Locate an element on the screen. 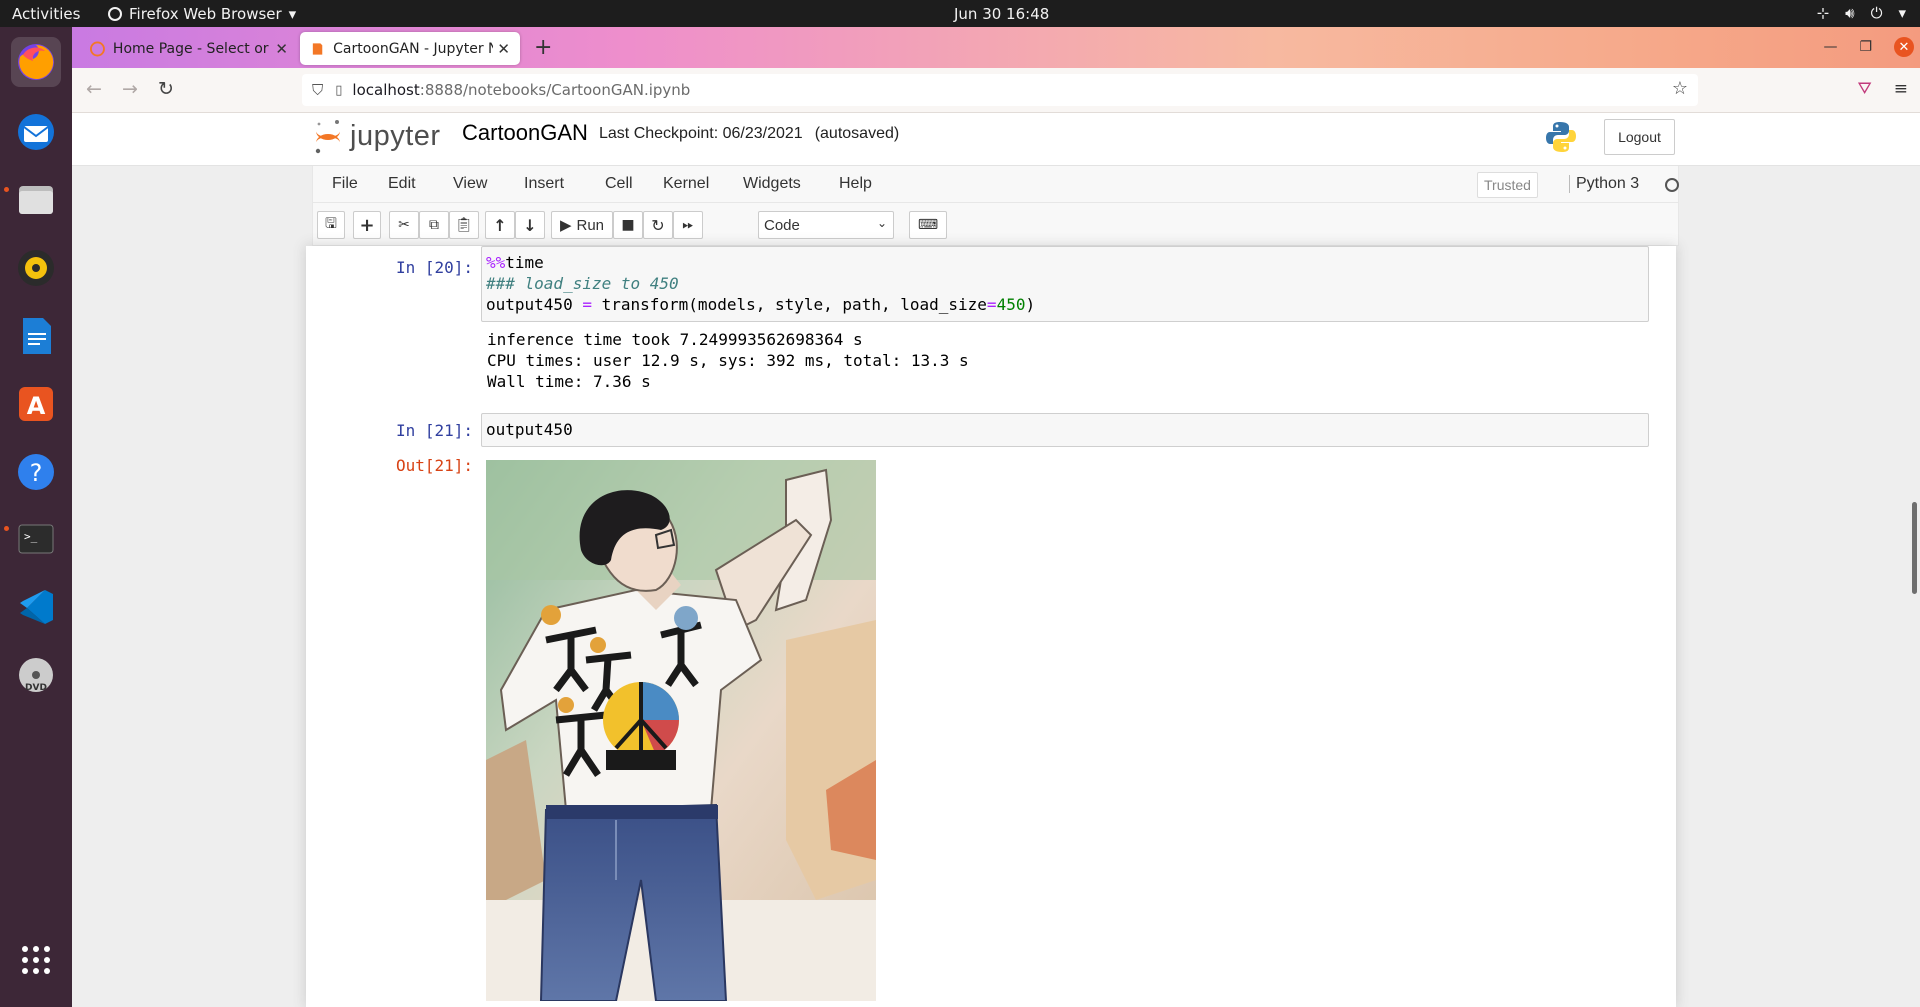 This screenshot has height=1007, width=1920. scissors-icon: ✂ is located at coordinates (404, 225).